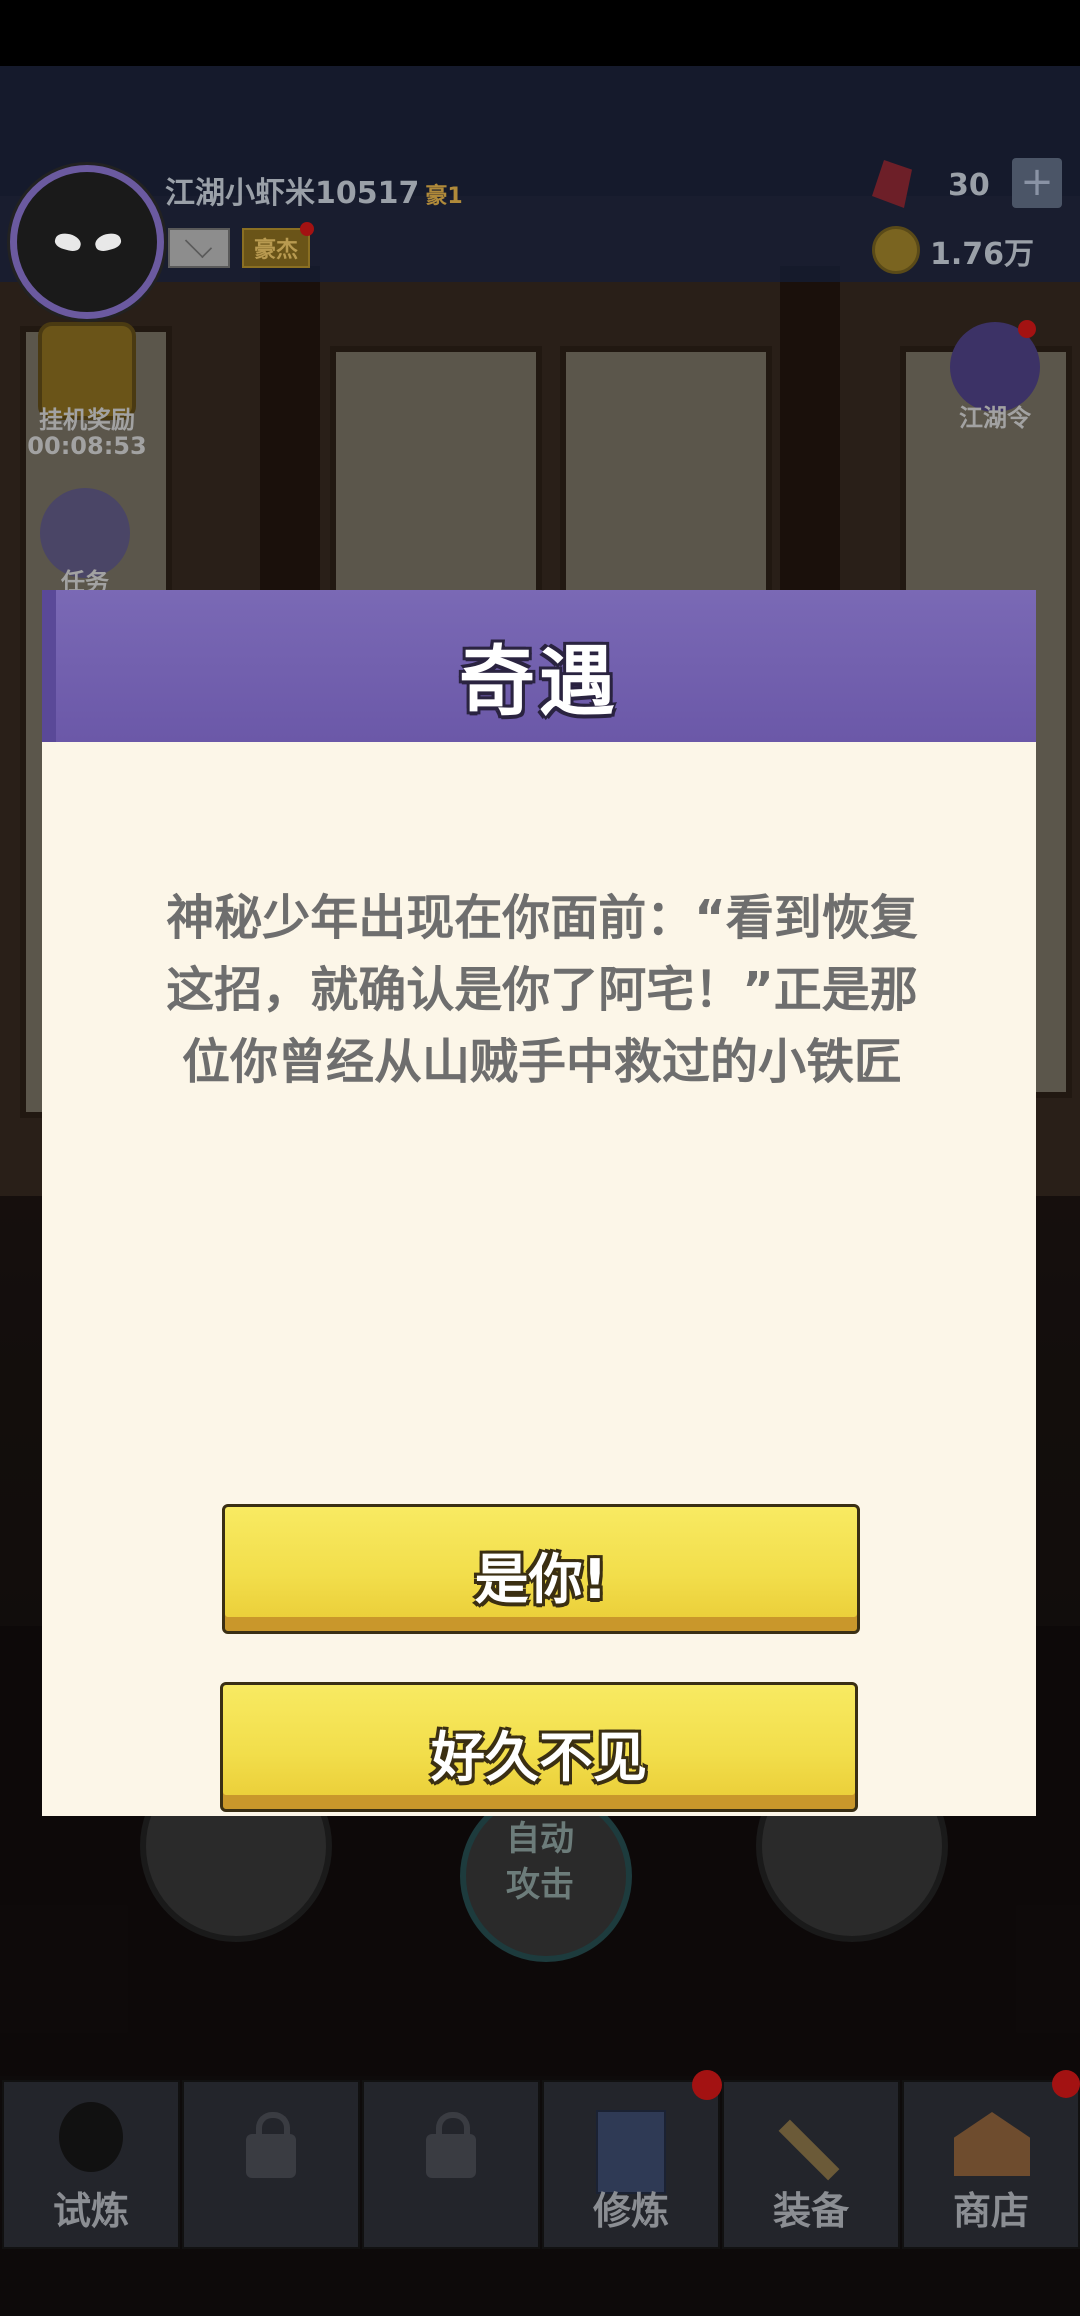 The height and width of the screenshot is (2316, 1080). Describe the element at coordinates (810, 2211) in the screenshot. I see `tab-equipment-label: 装备` at that location.